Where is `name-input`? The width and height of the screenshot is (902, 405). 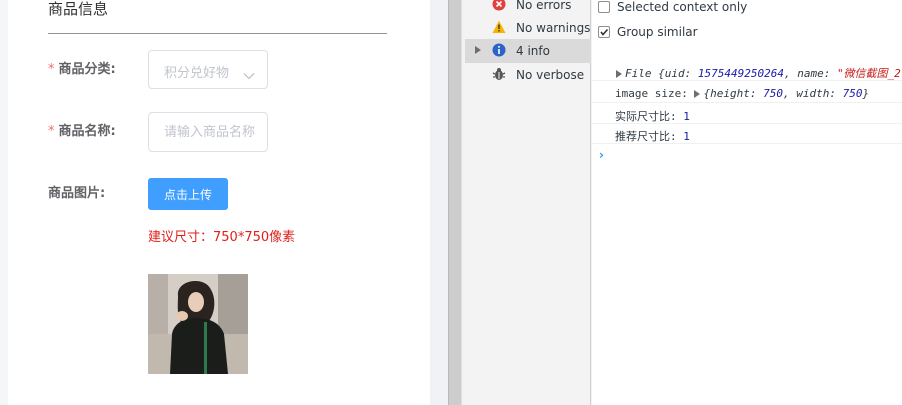 name-input is located at coordinates (208, 132).